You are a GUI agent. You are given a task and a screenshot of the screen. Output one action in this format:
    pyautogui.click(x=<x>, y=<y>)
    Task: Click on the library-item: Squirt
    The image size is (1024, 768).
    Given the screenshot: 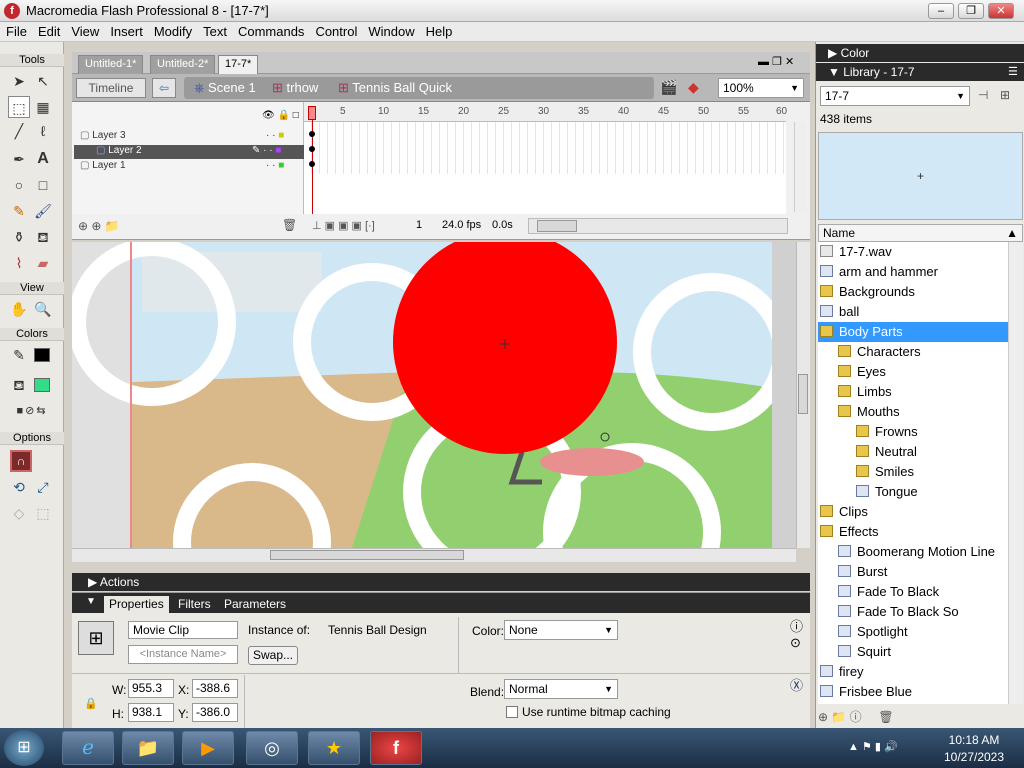 What is the action you would take?
    pyautogui.click(x=913, y=652)
    